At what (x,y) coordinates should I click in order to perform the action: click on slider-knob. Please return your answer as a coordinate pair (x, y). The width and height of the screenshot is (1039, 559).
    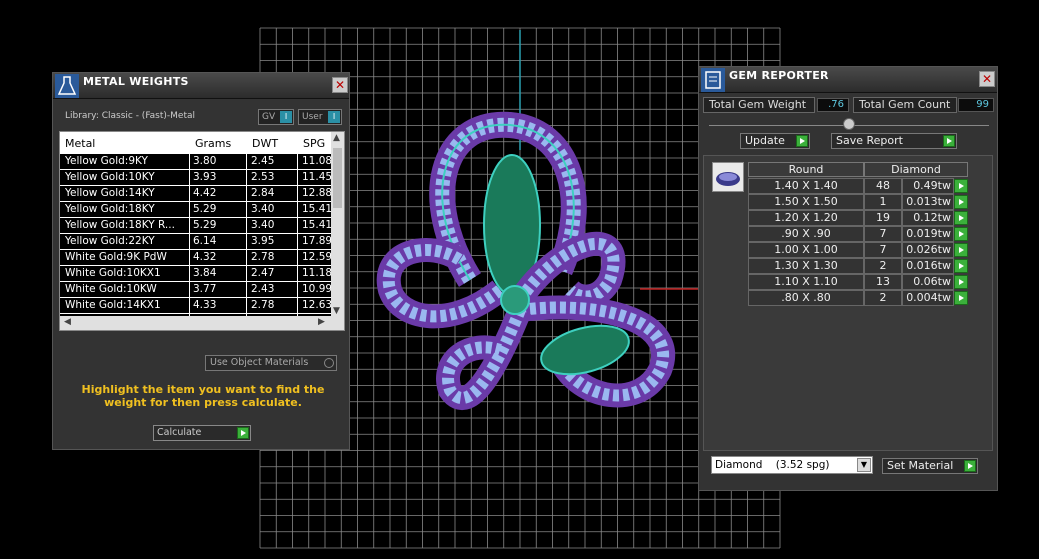
    Looking at the image, I should click on (849, 124).